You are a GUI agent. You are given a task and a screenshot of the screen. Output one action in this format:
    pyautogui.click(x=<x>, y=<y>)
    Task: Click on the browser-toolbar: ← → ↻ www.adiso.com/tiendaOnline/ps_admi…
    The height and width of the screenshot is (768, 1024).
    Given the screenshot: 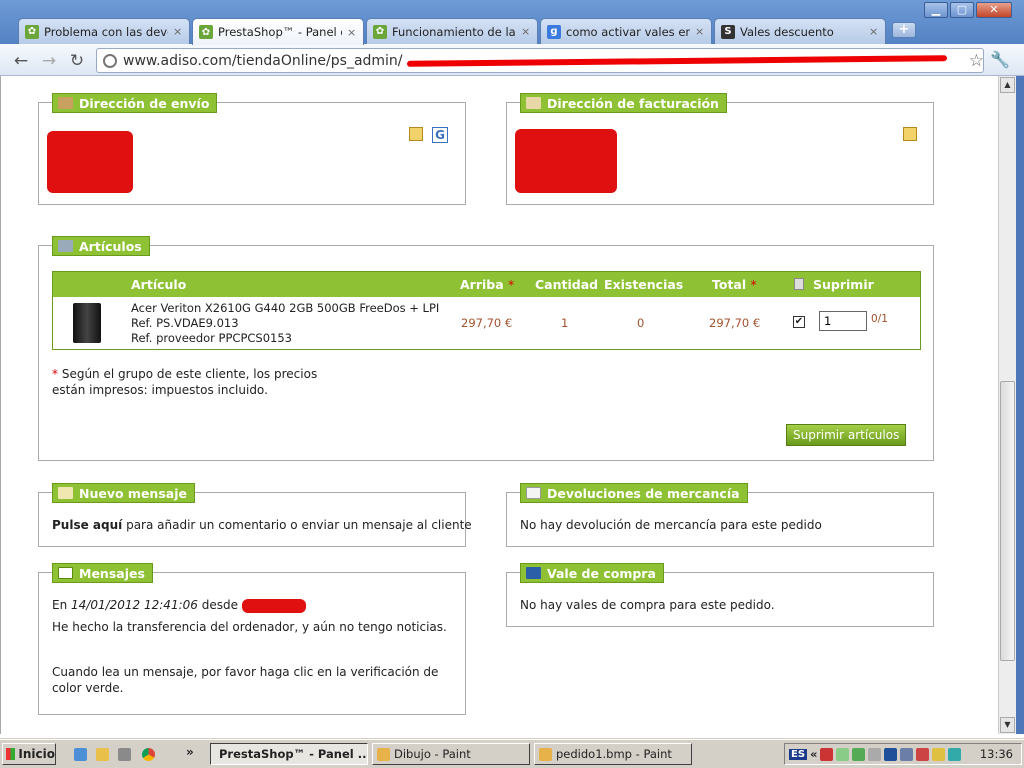 What is the action you would take?
    pyautogui.click(x=512, y=60)
    